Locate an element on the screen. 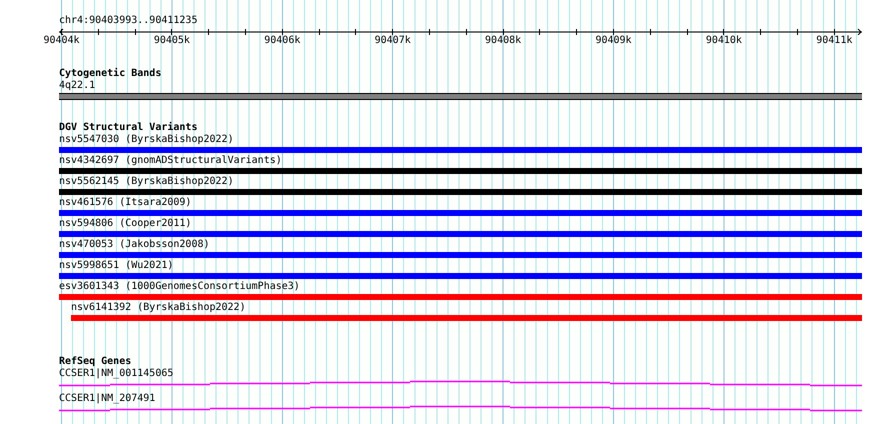 Image resolution: width=890 pixels, height=424 pixels. axis-tick-label: 90407k is located at coordinates (392, 41).